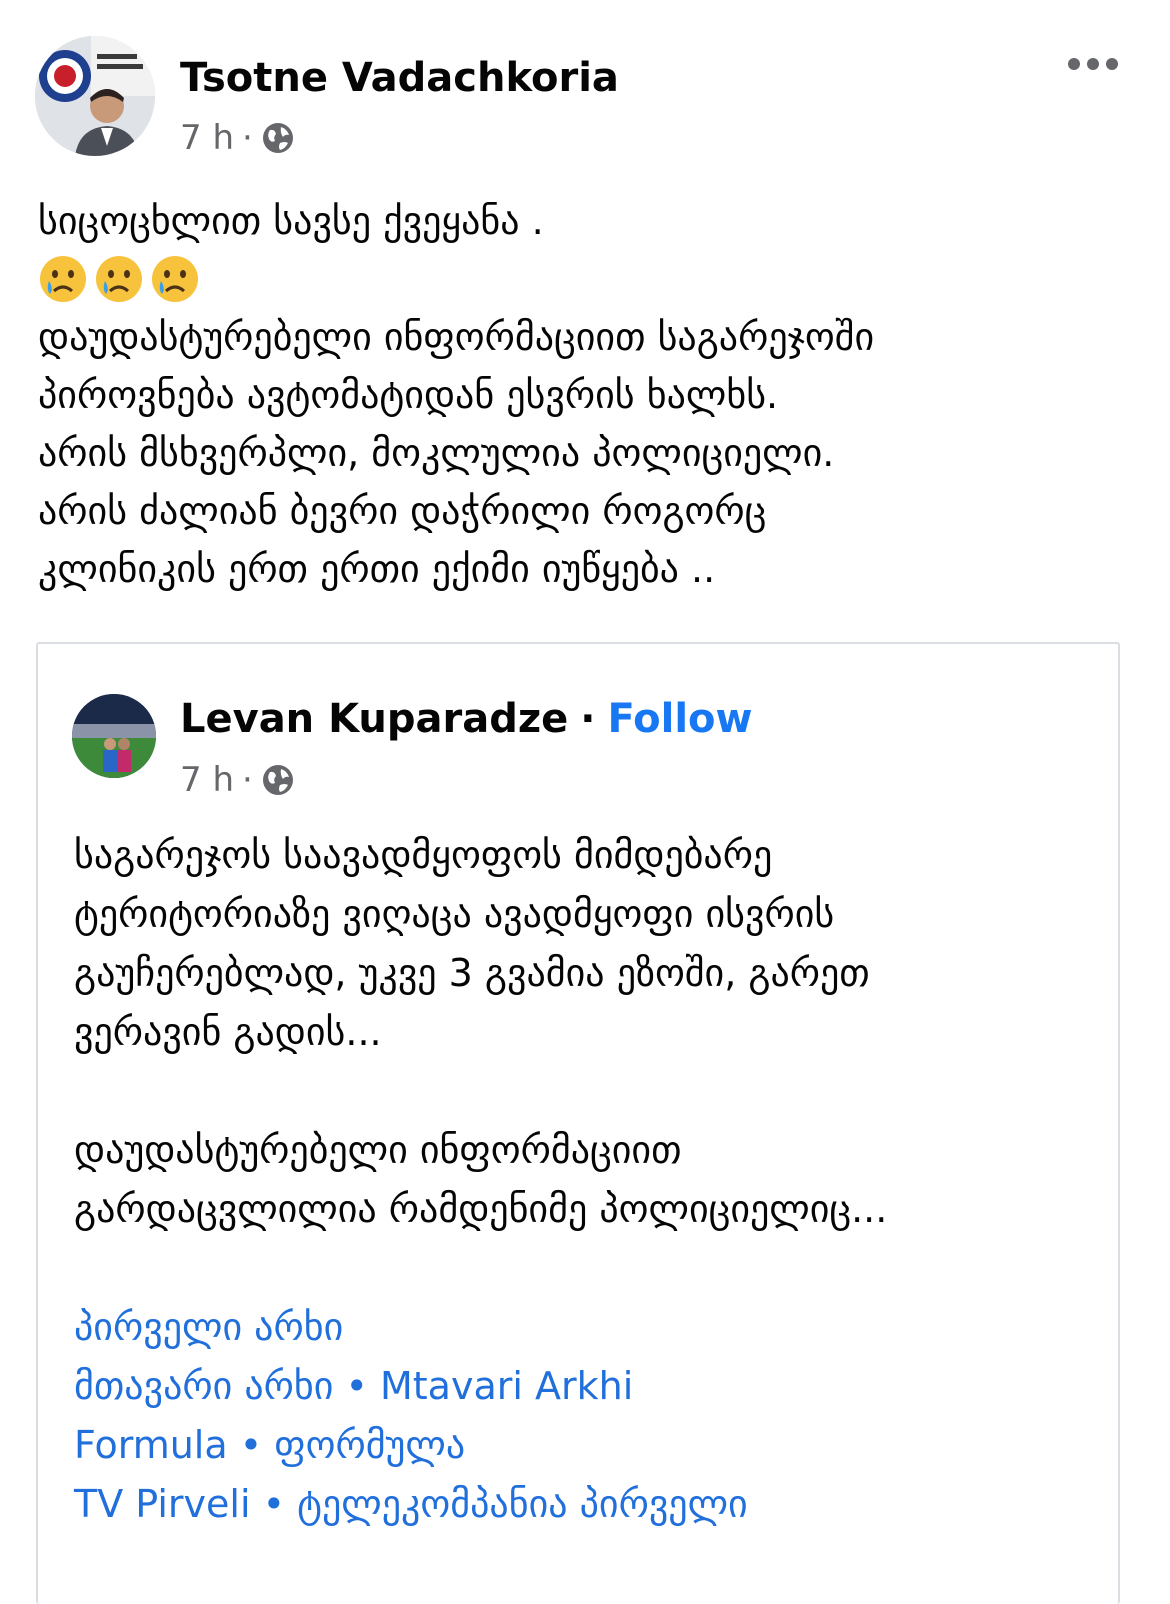 This screenshot has height=1604, width=1170. Describe the element at coordinates (584, 1445) in the screenshot. I see `tag-link: Formula • ფორმულა` at that location.